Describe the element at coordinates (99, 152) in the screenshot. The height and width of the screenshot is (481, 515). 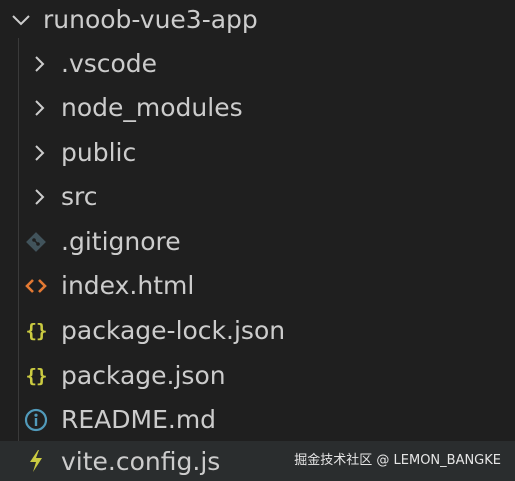
I see `tree-item-label: public` at that location.